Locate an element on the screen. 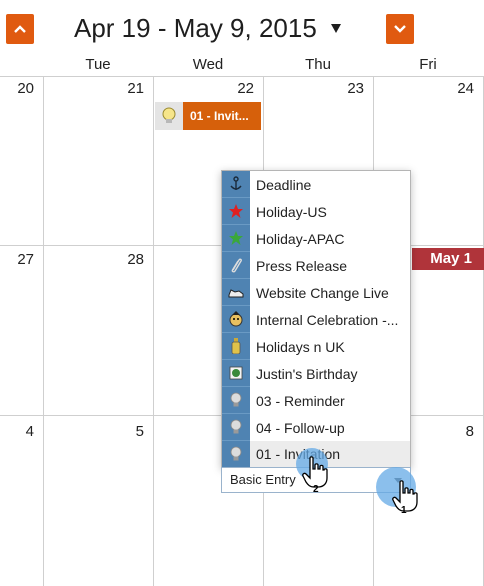 This screenshot has width=484, height=586. menu-item: Press Release is located at coordinates (316, 265).